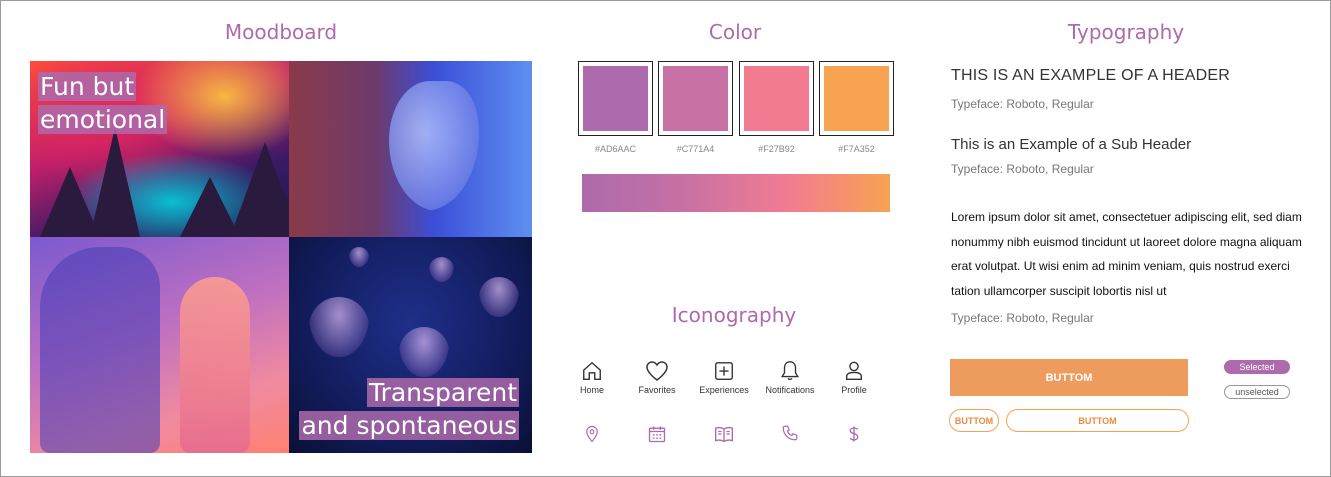 The width and height of the screenshot is (1331, 477). Describe the element at coordinates (790, 390) in the screenshot. I see `icon-label: Notifications` at that location.